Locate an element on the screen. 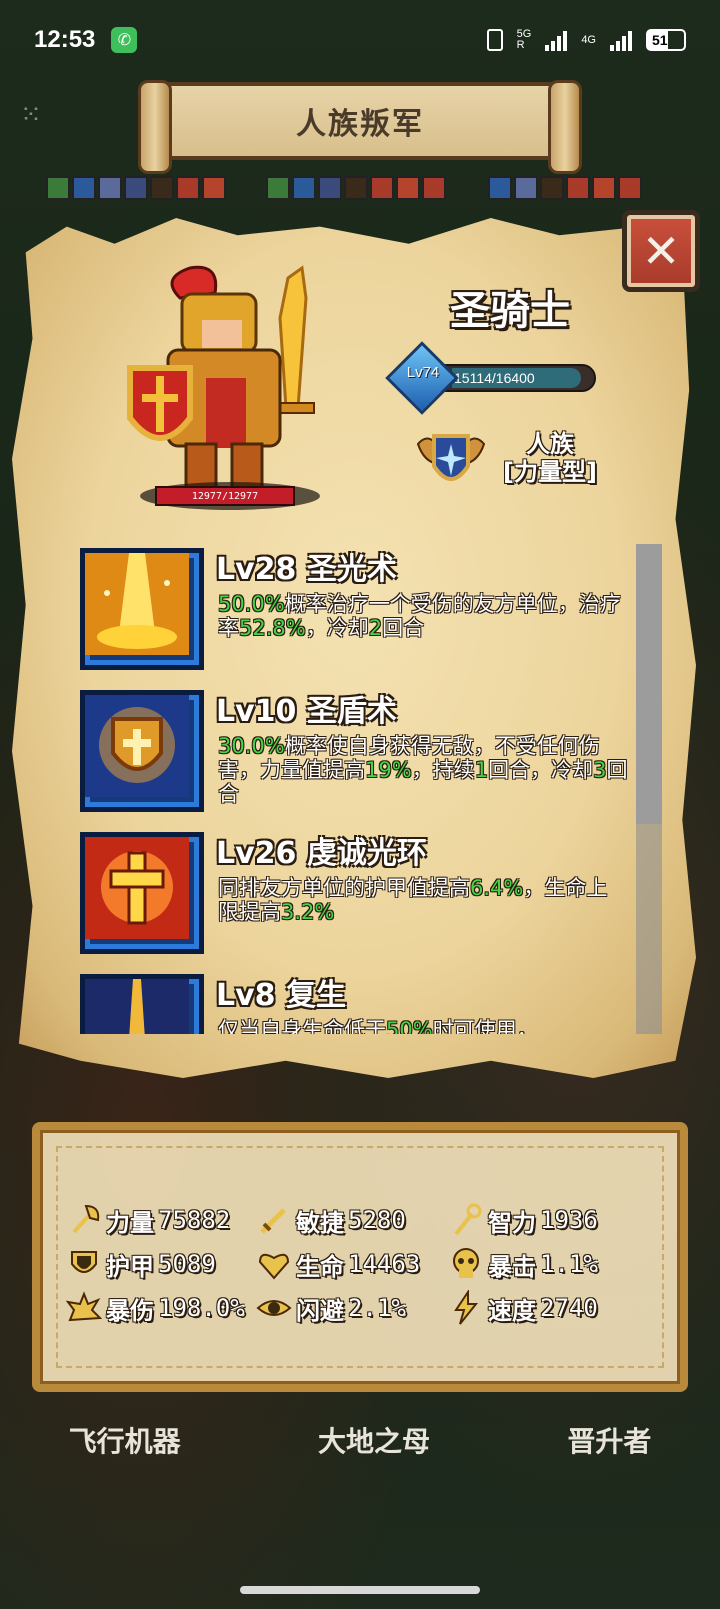  skill-text: ，持续 is located at coordinates (443, 770).